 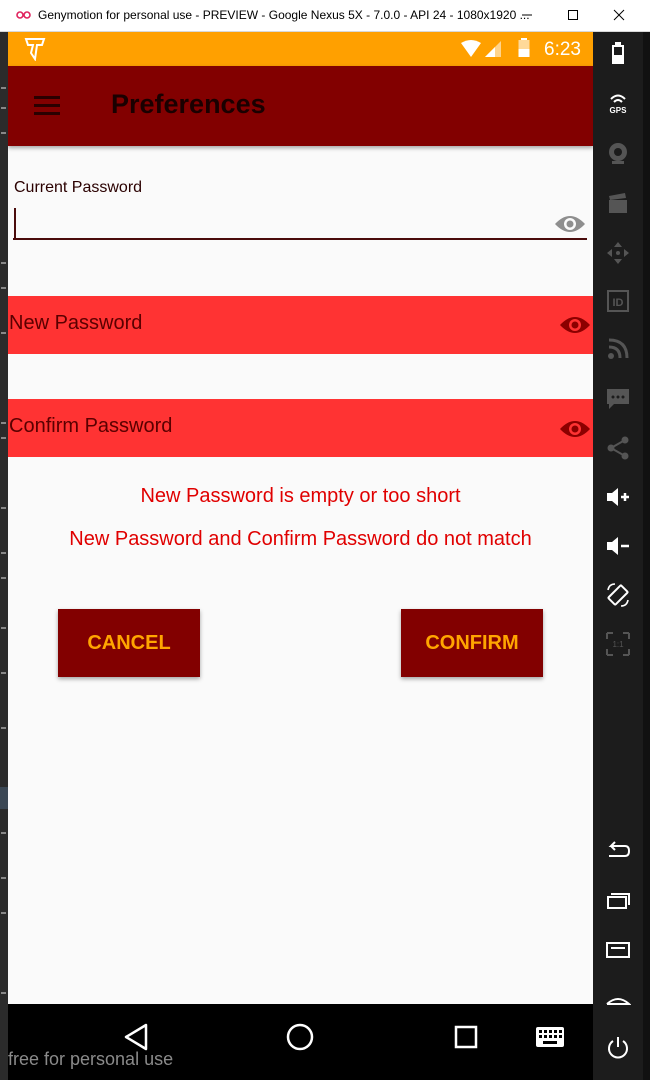 I want to click on minimize-button, so click(x=527, y=15).